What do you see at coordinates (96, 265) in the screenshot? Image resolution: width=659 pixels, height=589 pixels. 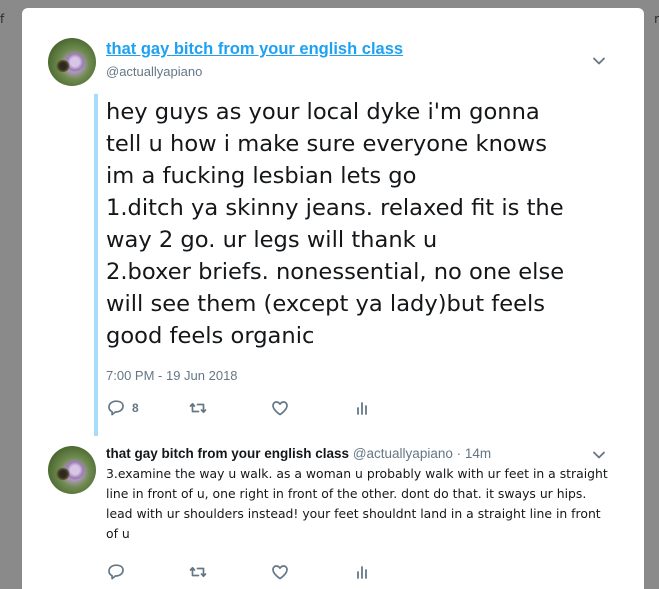 I see `thread-connector-line` at bounding box center [96, 265].